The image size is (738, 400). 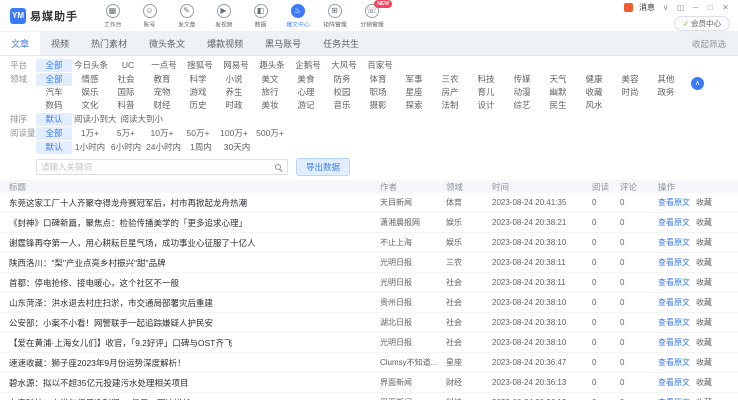 What do you see at coordinates (308, 65) in the screenshot?
I see `filter-chip: 企鹅号` at bounding box center [308, 65].